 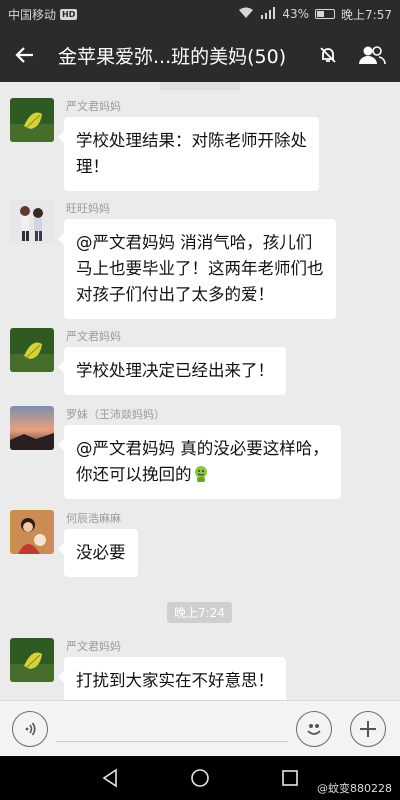 I want to click on signal-icon, so click(x=268, y=14).